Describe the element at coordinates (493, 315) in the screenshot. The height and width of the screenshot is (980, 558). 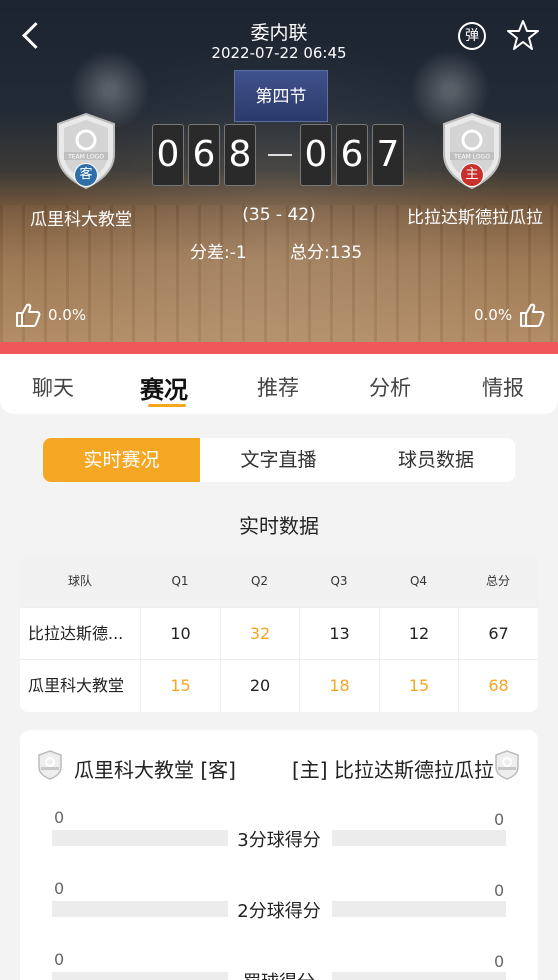
I see `home-like-percent: 0.0%` at that location.